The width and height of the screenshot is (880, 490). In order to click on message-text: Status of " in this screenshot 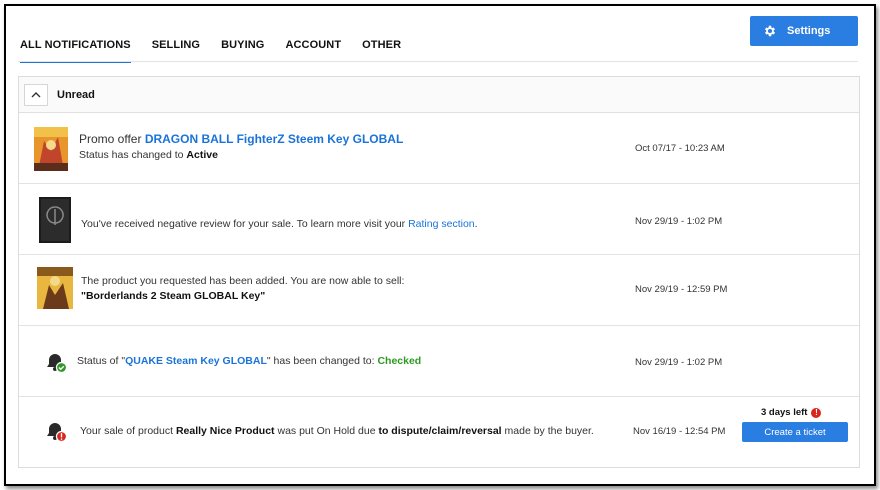, I will do `click(101, 361)`.